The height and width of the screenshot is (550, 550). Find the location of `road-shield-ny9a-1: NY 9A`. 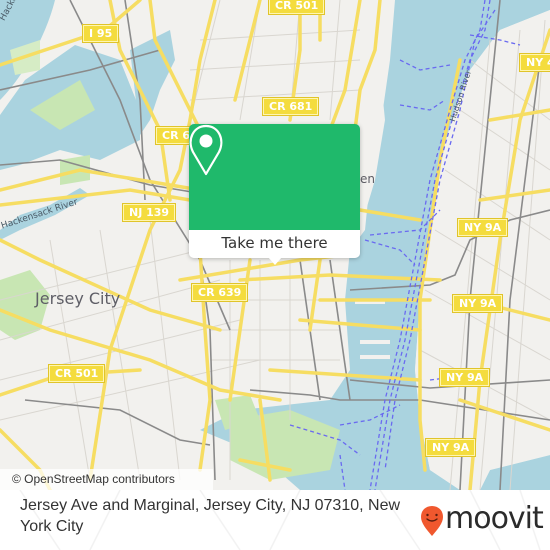

road-shield-ny9a-1: NY 9A is located at coordinates (483, 227).